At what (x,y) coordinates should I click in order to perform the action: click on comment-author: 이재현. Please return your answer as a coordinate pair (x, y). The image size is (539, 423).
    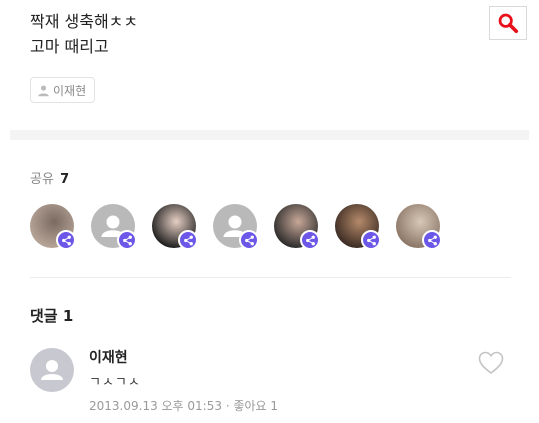
    Looking at the image, I should click on (108, 357).